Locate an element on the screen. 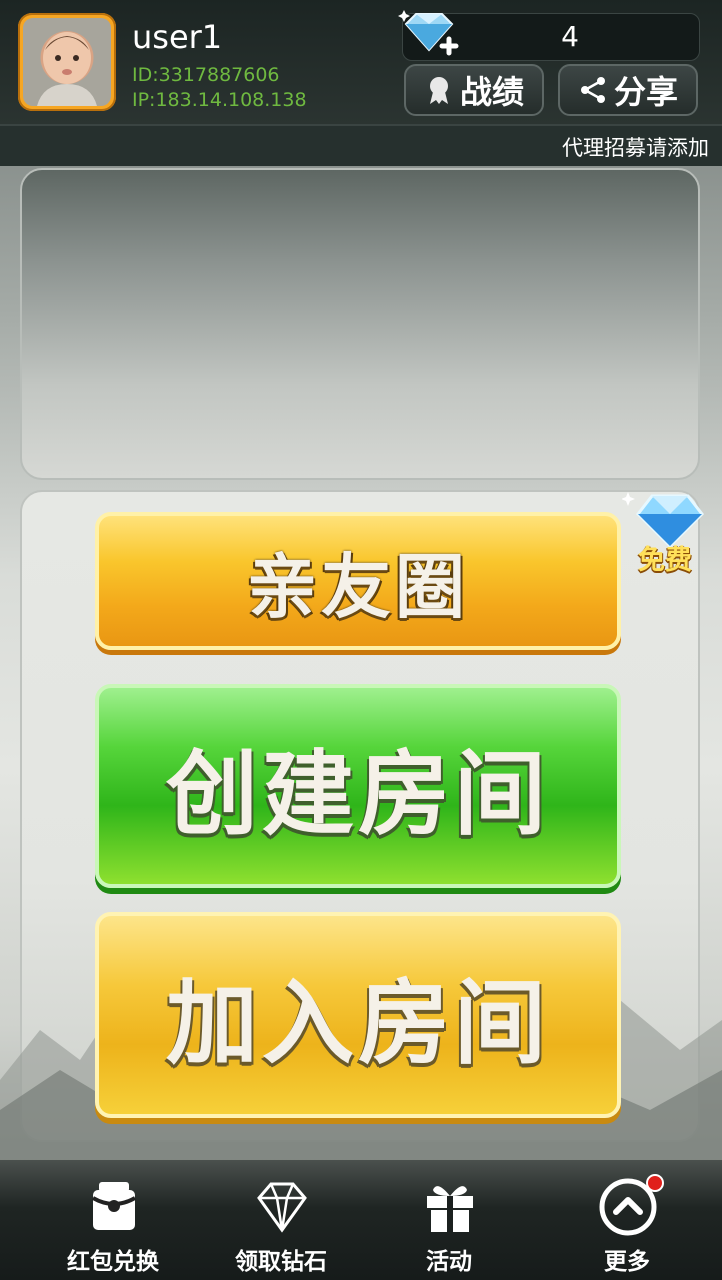  nav-more: 更多 is located at coordinates (627, 1225).